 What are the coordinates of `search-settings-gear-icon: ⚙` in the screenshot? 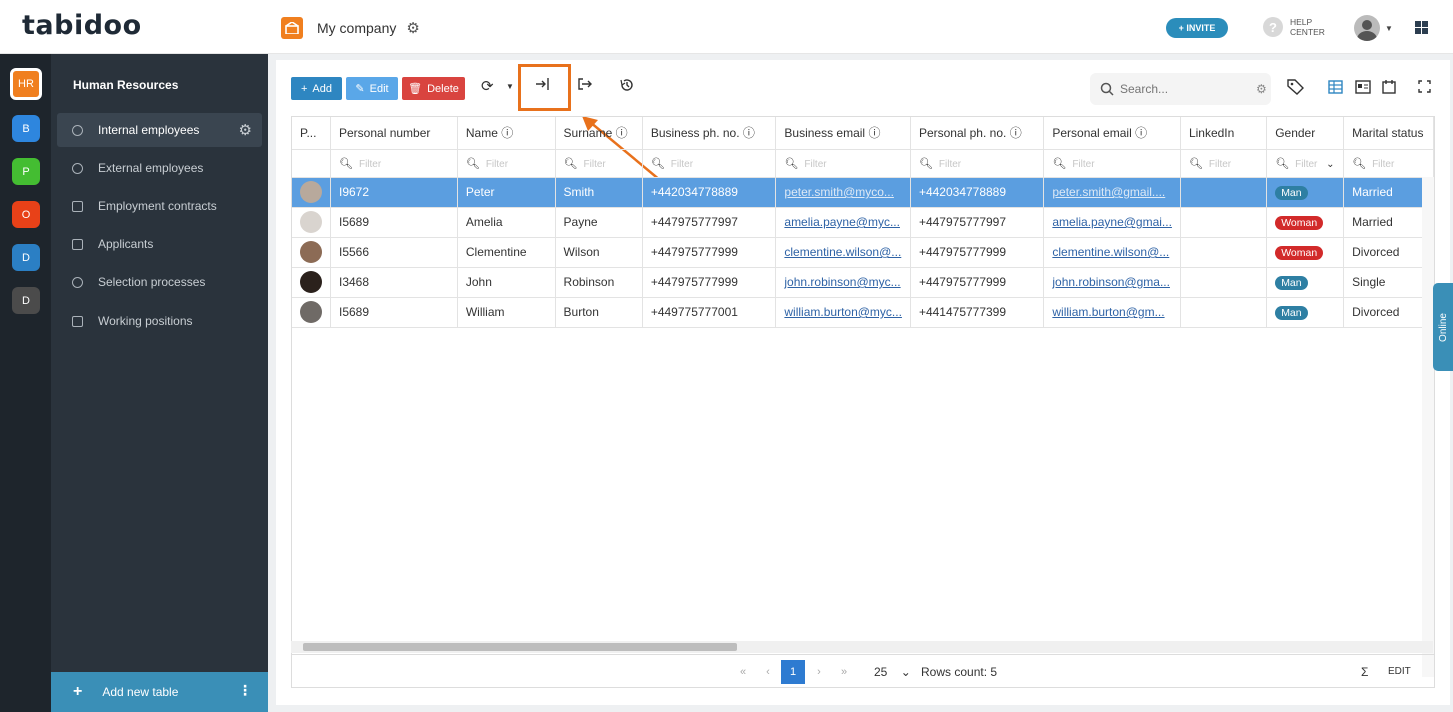 It's located at (1261, 89).